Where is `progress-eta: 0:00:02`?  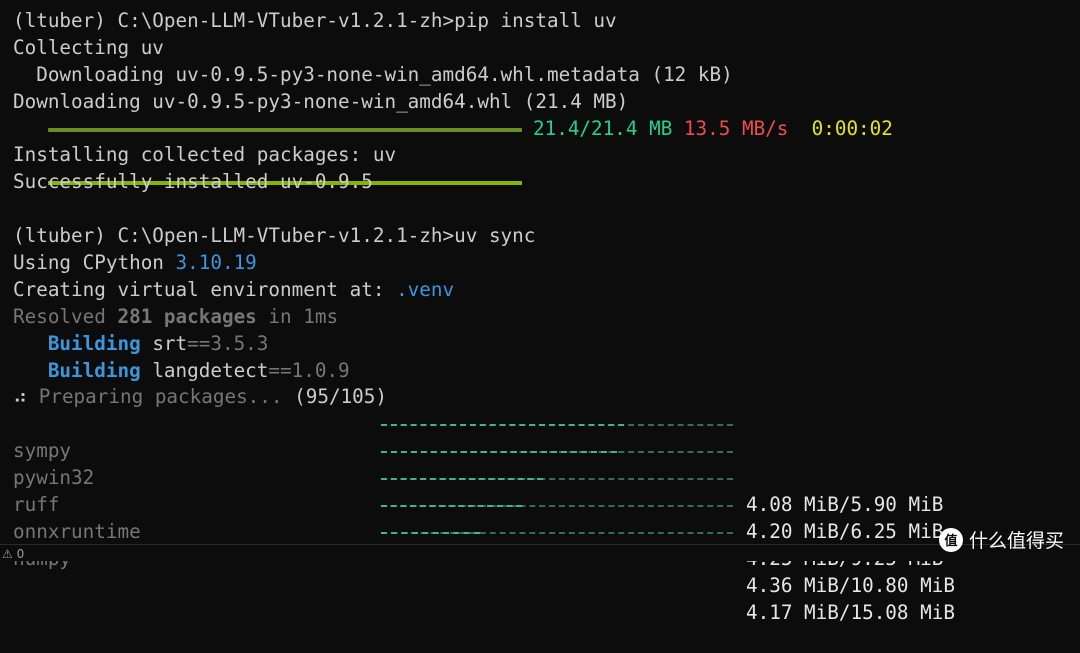
progress-eta: 0:00:02 is located at coordinates (852, 128).